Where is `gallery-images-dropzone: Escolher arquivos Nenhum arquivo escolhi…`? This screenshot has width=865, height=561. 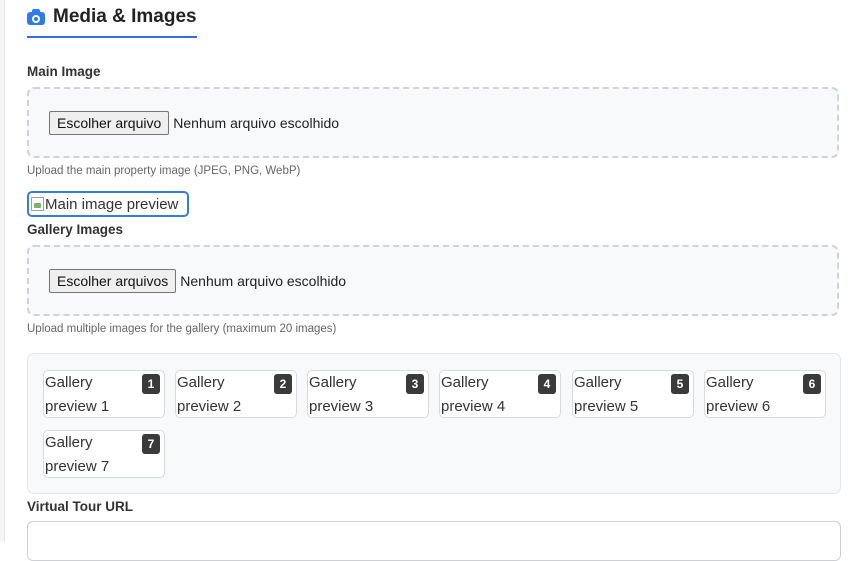
gallery-images-dropzone: Escolher arquivos Nenhum arquivo escolhi… is located at coordinates (433, 280).